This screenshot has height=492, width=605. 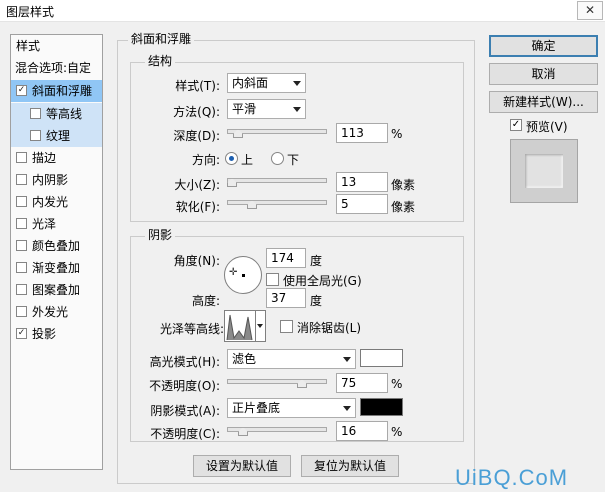 I want to click on antialias-label: 消除锯齿(L), so click(x=329, y=328).